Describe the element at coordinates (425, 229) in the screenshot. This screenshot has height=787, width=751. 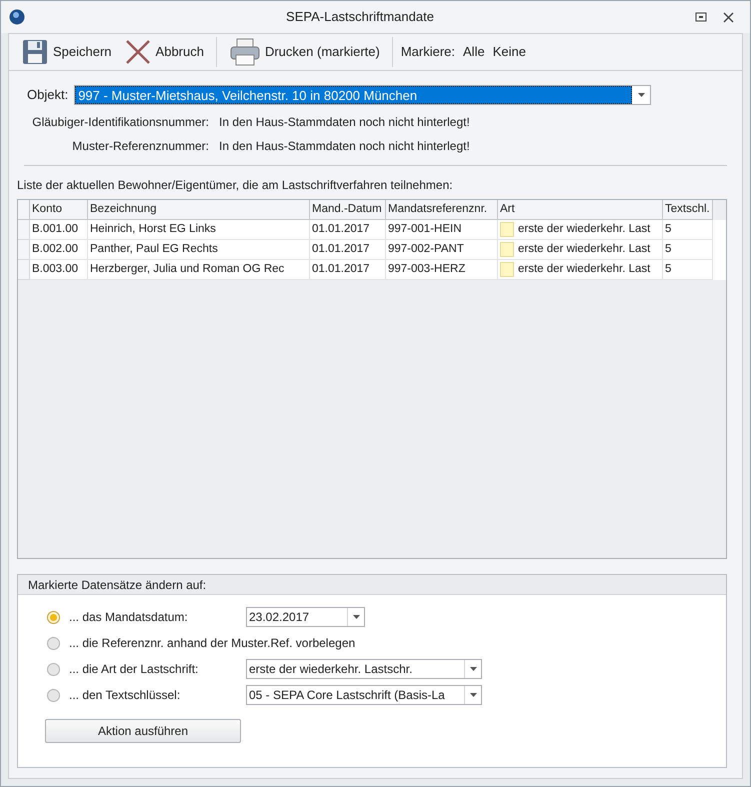
I see `table-cell-text: 997-001-HEIN` at that location.